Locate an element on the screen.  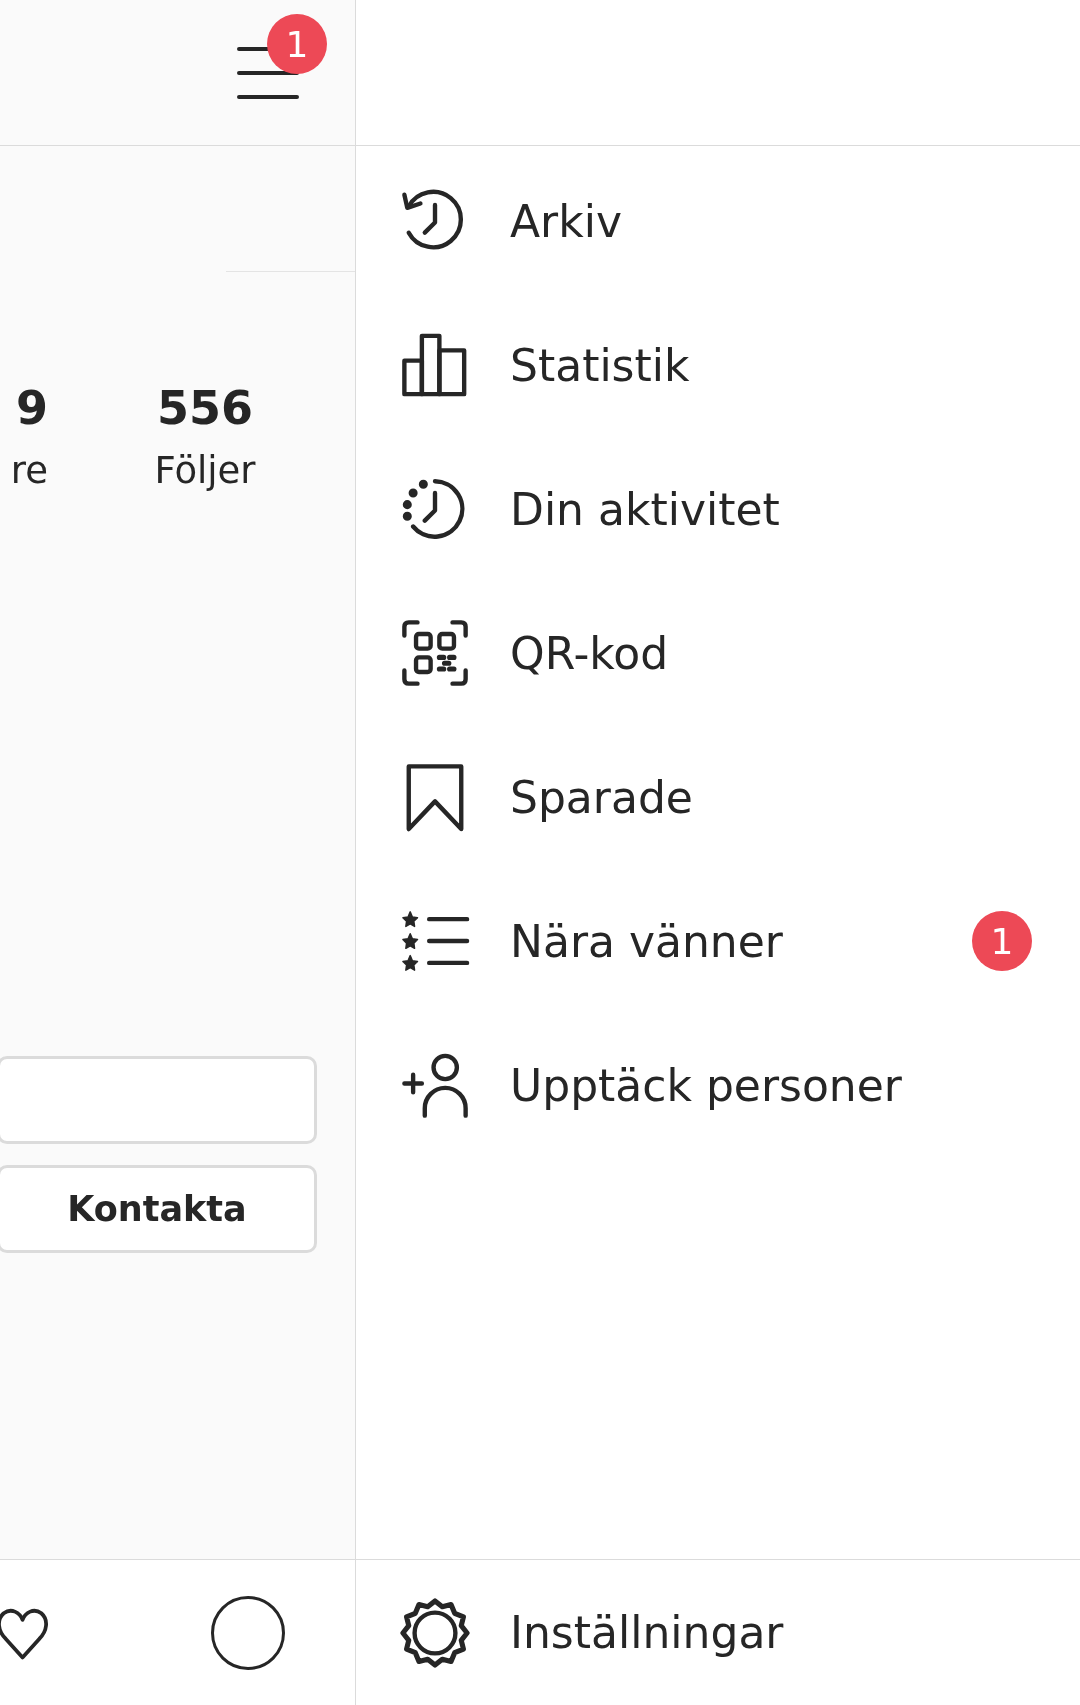
drawer-menu-item: Din aktivitet is located at coordinates (718, 509).